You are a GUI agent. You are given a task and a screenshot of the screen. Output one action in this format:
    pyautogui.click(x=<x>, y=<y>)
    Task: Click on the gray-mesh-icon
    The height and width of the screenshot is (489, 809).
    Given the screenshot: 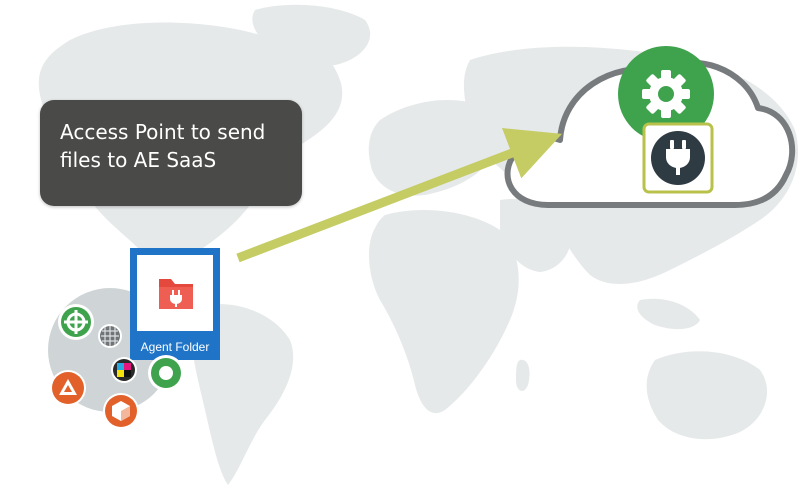 What is the action you would take?
    pyautogui.click(x=110, y=336)
    